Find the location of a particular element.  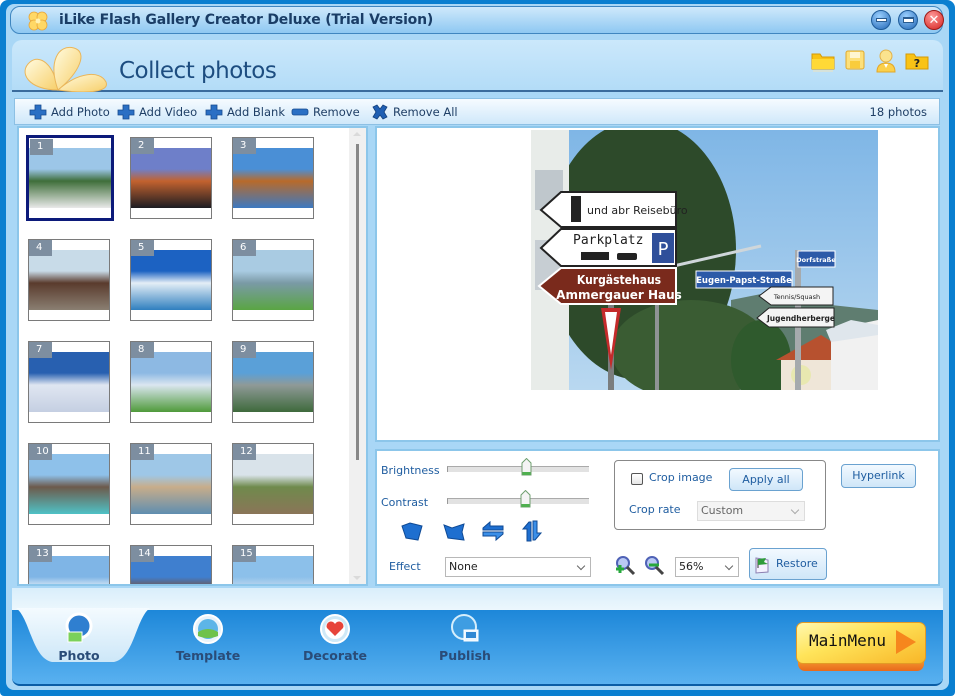

sign-ammergauer: Ammergauer Haus is located at coordinates (619, 295).